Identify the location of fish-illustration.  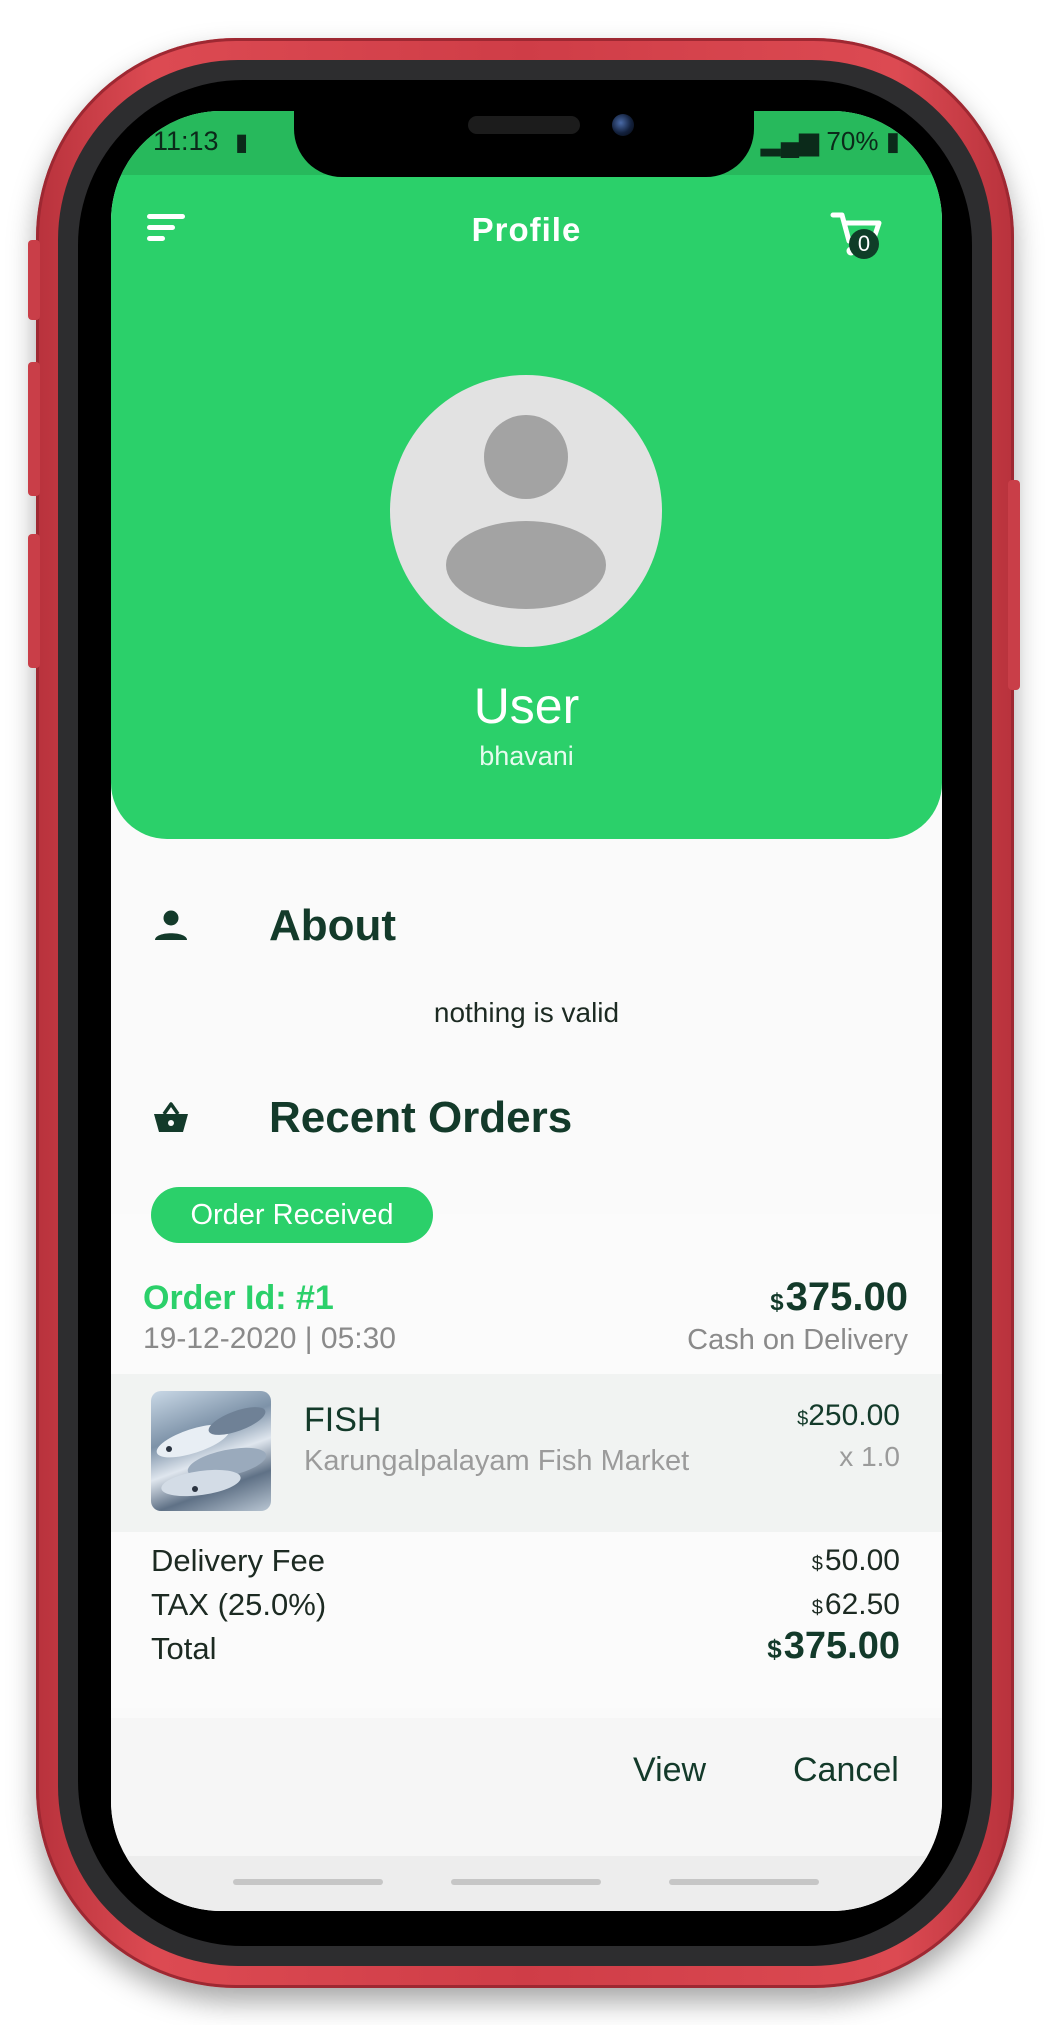
(211, 1452).